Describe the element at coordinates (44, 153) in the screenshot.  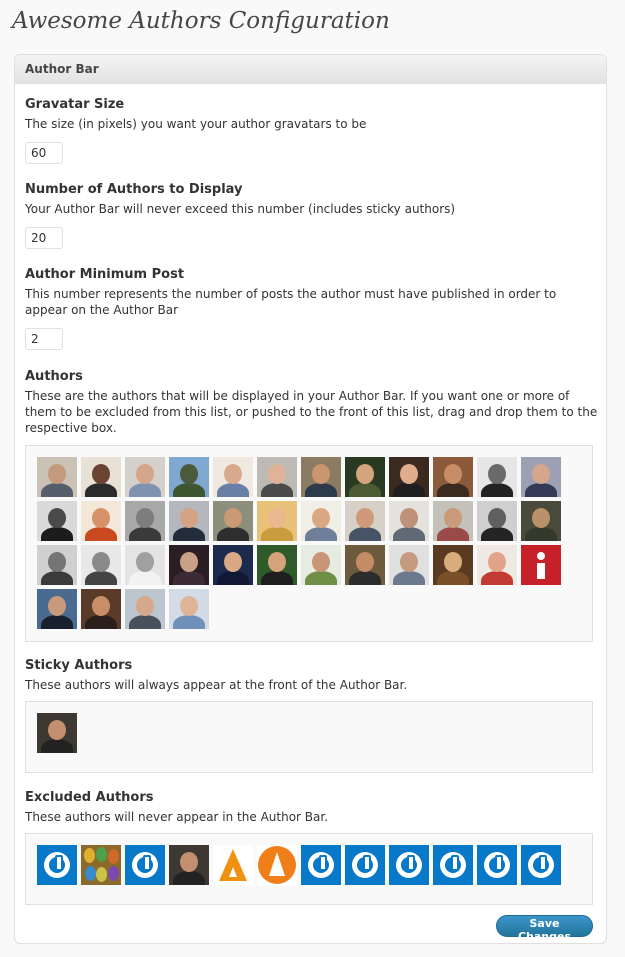
I see `gravatar-size-input` at that location.